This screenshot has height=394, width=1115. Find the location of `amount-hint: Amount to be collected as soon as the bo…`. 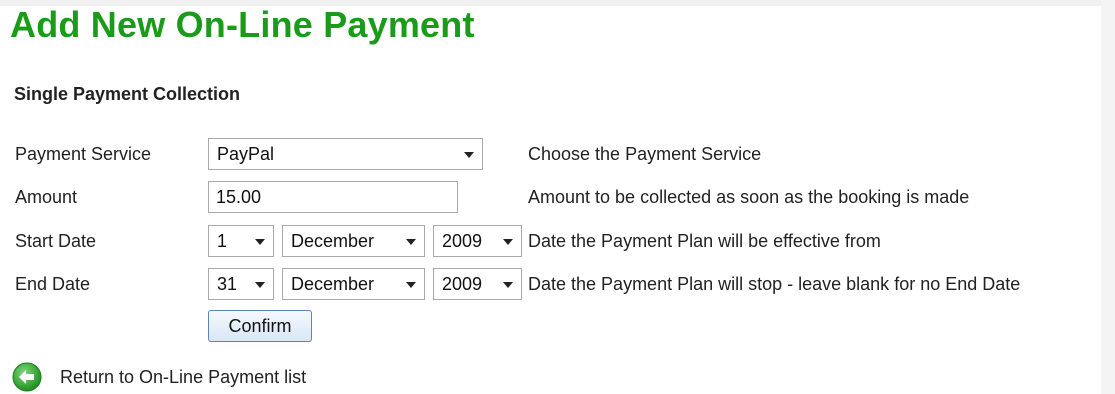

amount-hint: Amount to be collected as soon as the bo… is located at coordinates (749, 197).